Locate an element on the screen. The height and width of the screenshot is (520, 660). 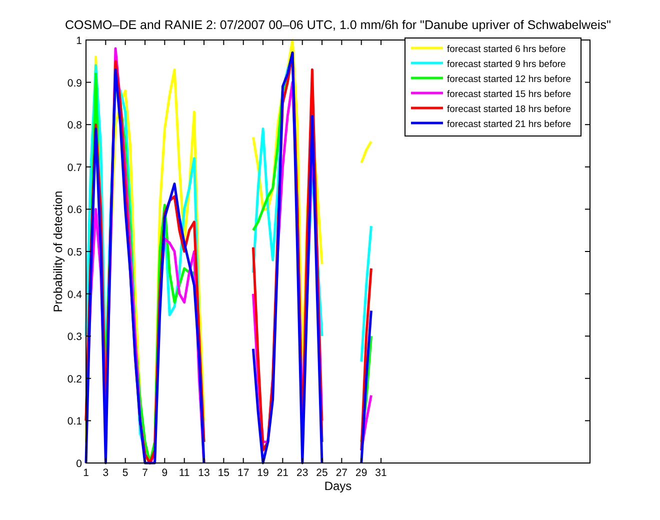
legend-label: forecast started 21 hrs before is located at coordinates (509, 124).